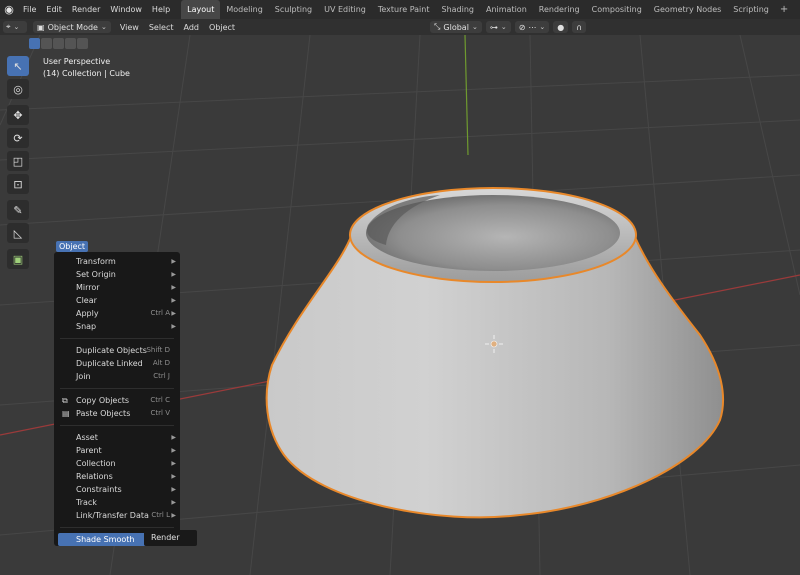  I want to click on perspective-label: User Perspective, so click(77, 61).